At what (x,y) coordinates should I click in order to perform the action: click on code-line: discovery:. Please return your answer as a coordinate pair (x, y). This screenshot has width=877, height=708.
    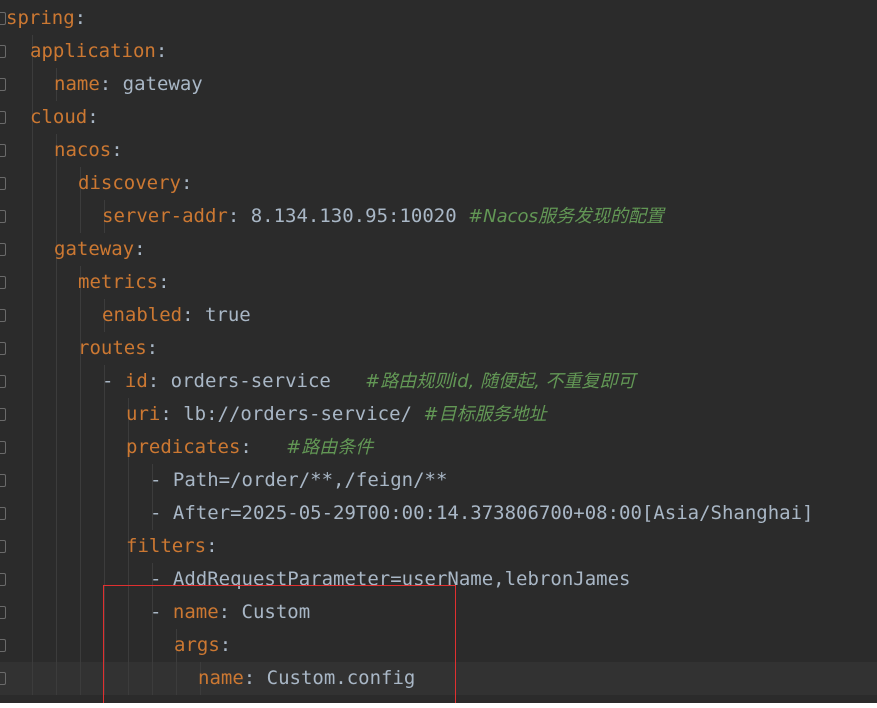
    Looking at the image, I should click on (438, 183).